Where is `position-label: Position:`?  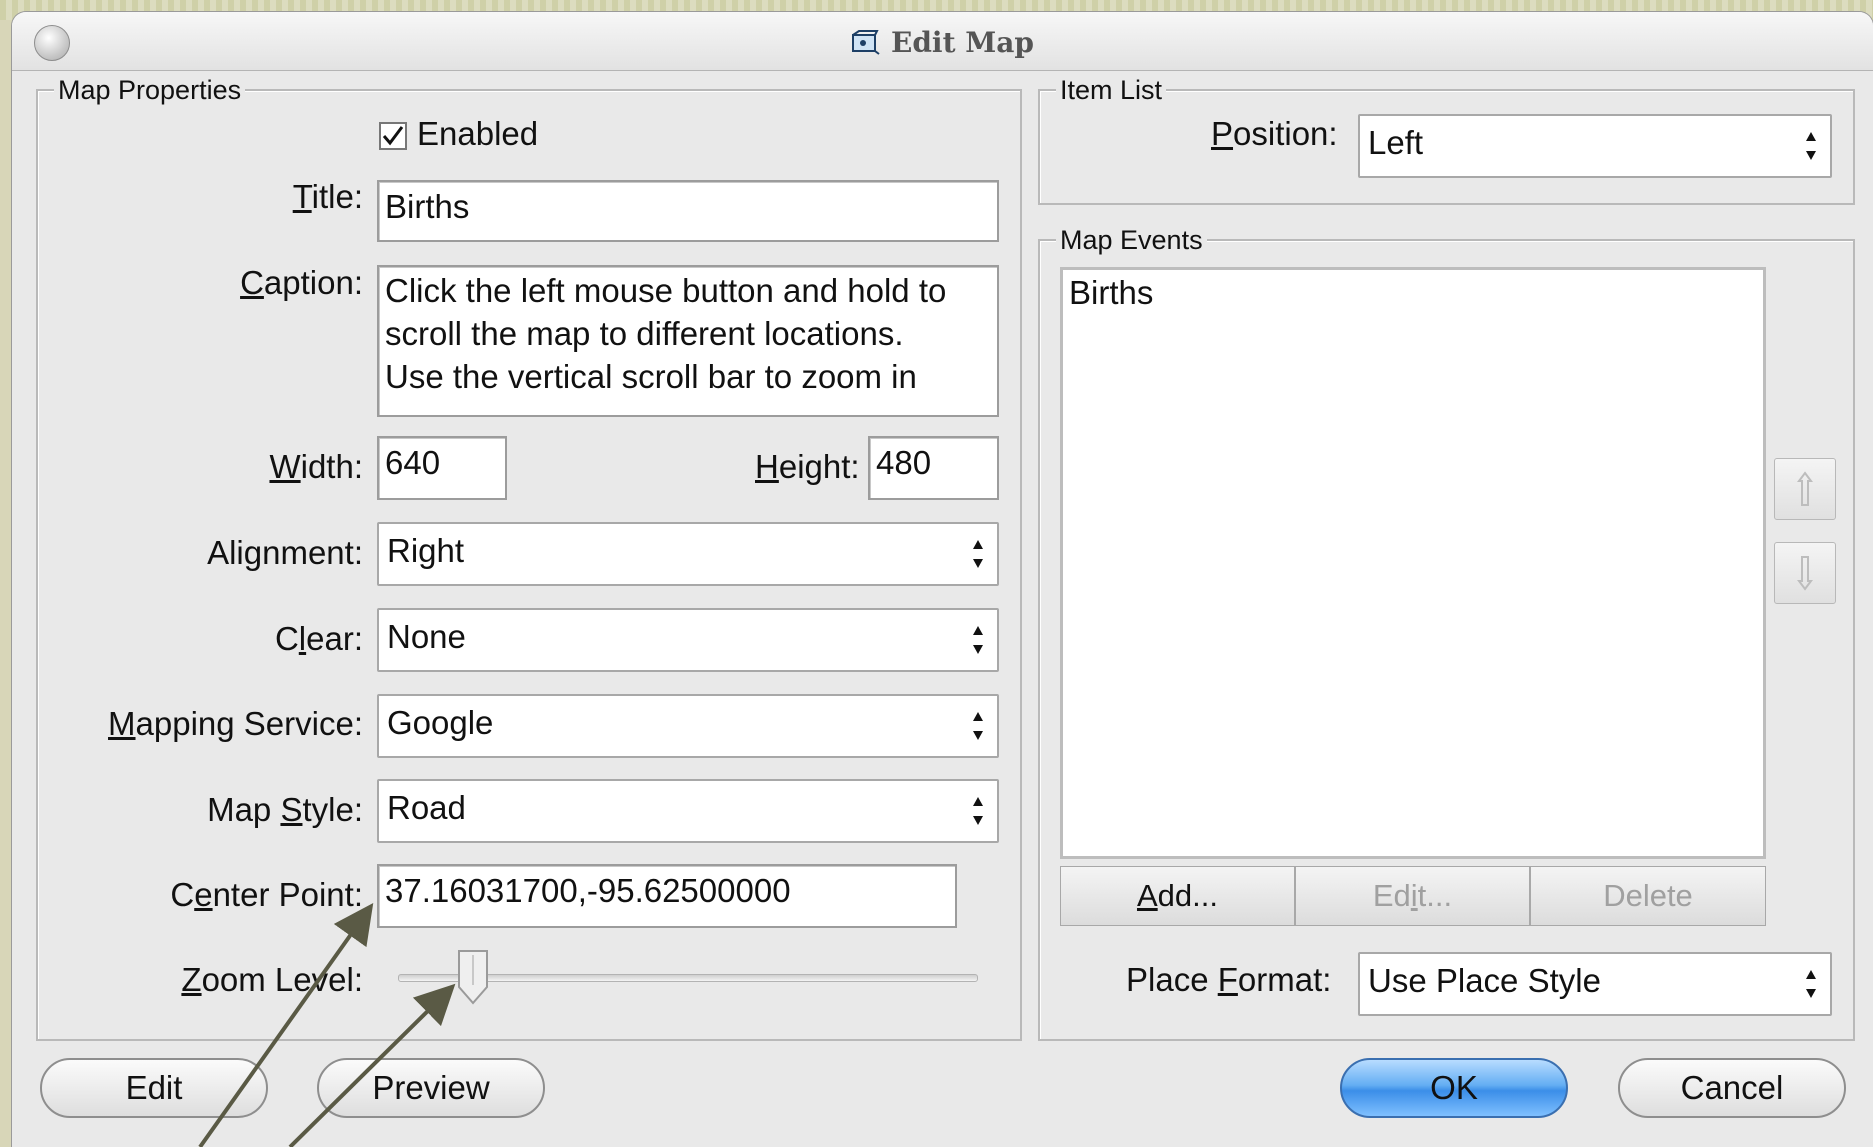 position-label: Position: is located at coordinates (1274, 133).